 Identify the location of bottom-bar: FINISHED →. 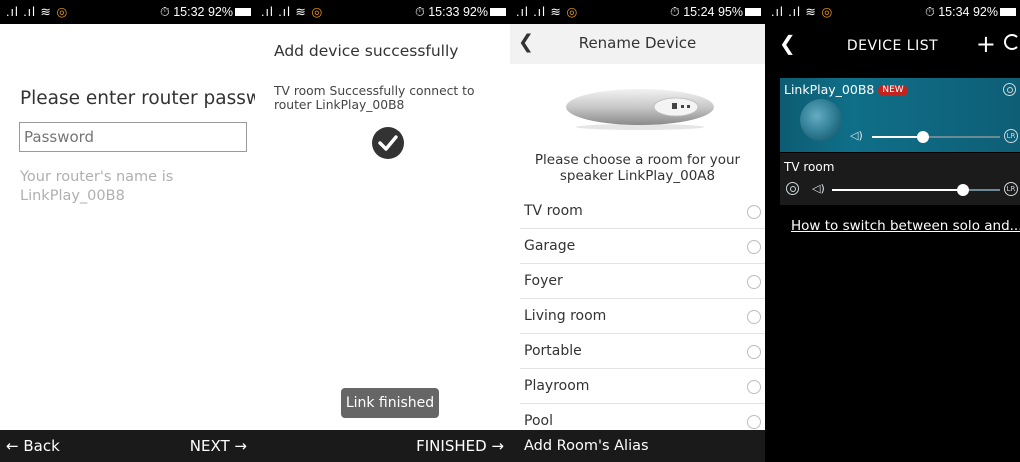
(382, 446).